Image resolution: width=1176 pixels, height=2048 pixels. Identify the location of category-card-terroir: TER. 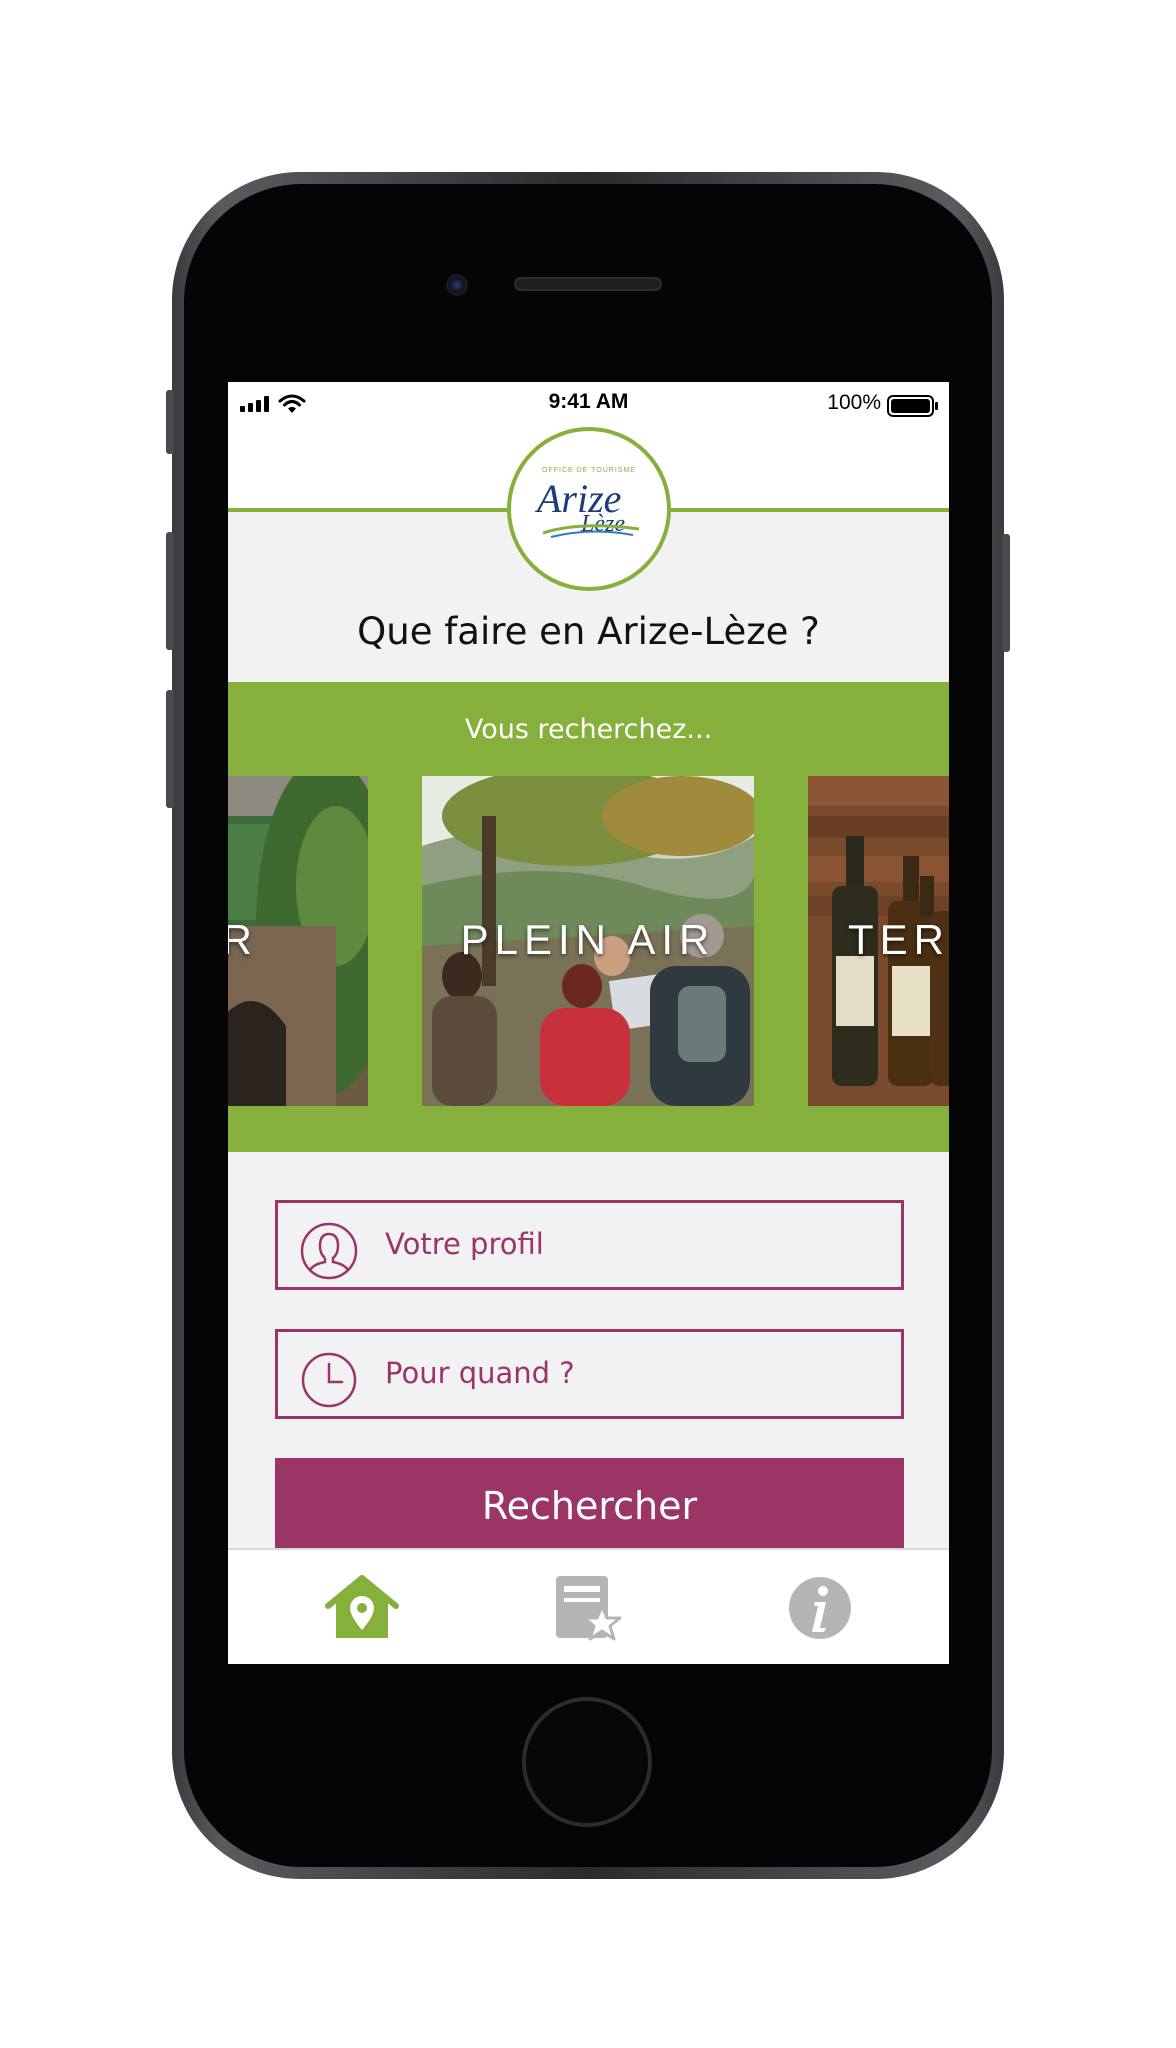
(878, 941).